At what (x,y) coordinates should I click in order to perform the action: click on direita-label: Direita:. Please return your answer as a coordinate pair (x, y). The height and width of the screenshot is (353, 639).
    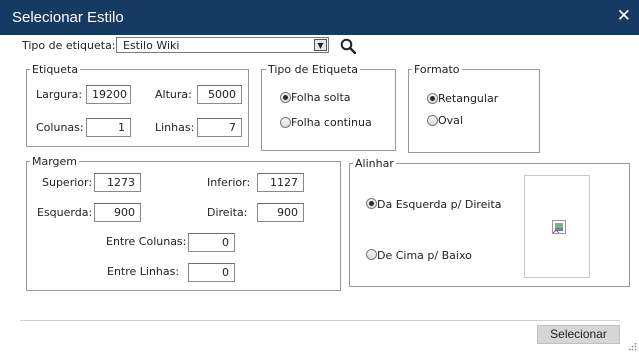
    Looking at the image, I should click on (227, 212).